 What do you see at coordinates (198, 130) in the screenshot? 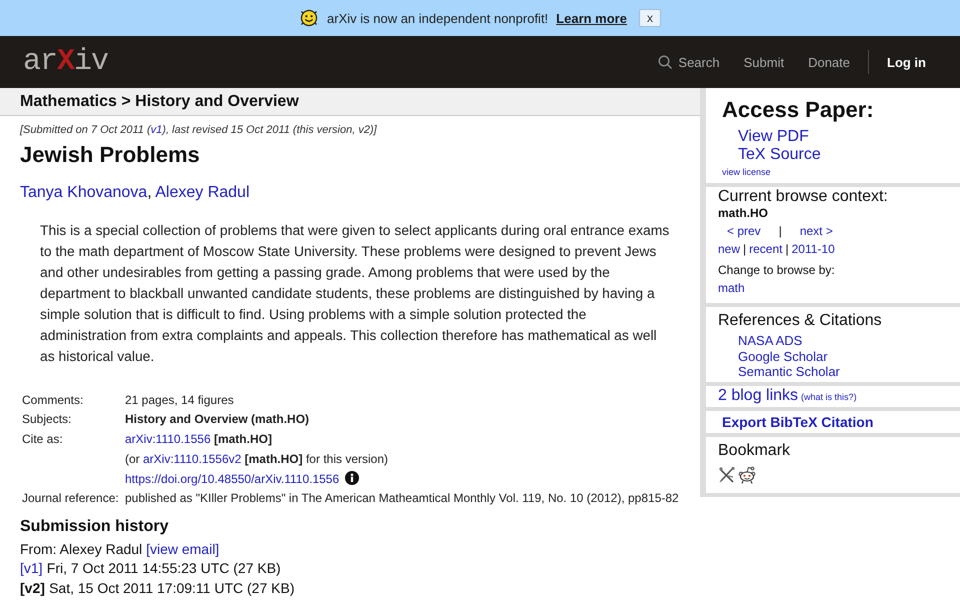
I see `submission-dateline: [Submitted on 7 Oct 2011 (v1), last revised 15 Oct 2011 (this version, v2)]` at bounding box center [198, 130].